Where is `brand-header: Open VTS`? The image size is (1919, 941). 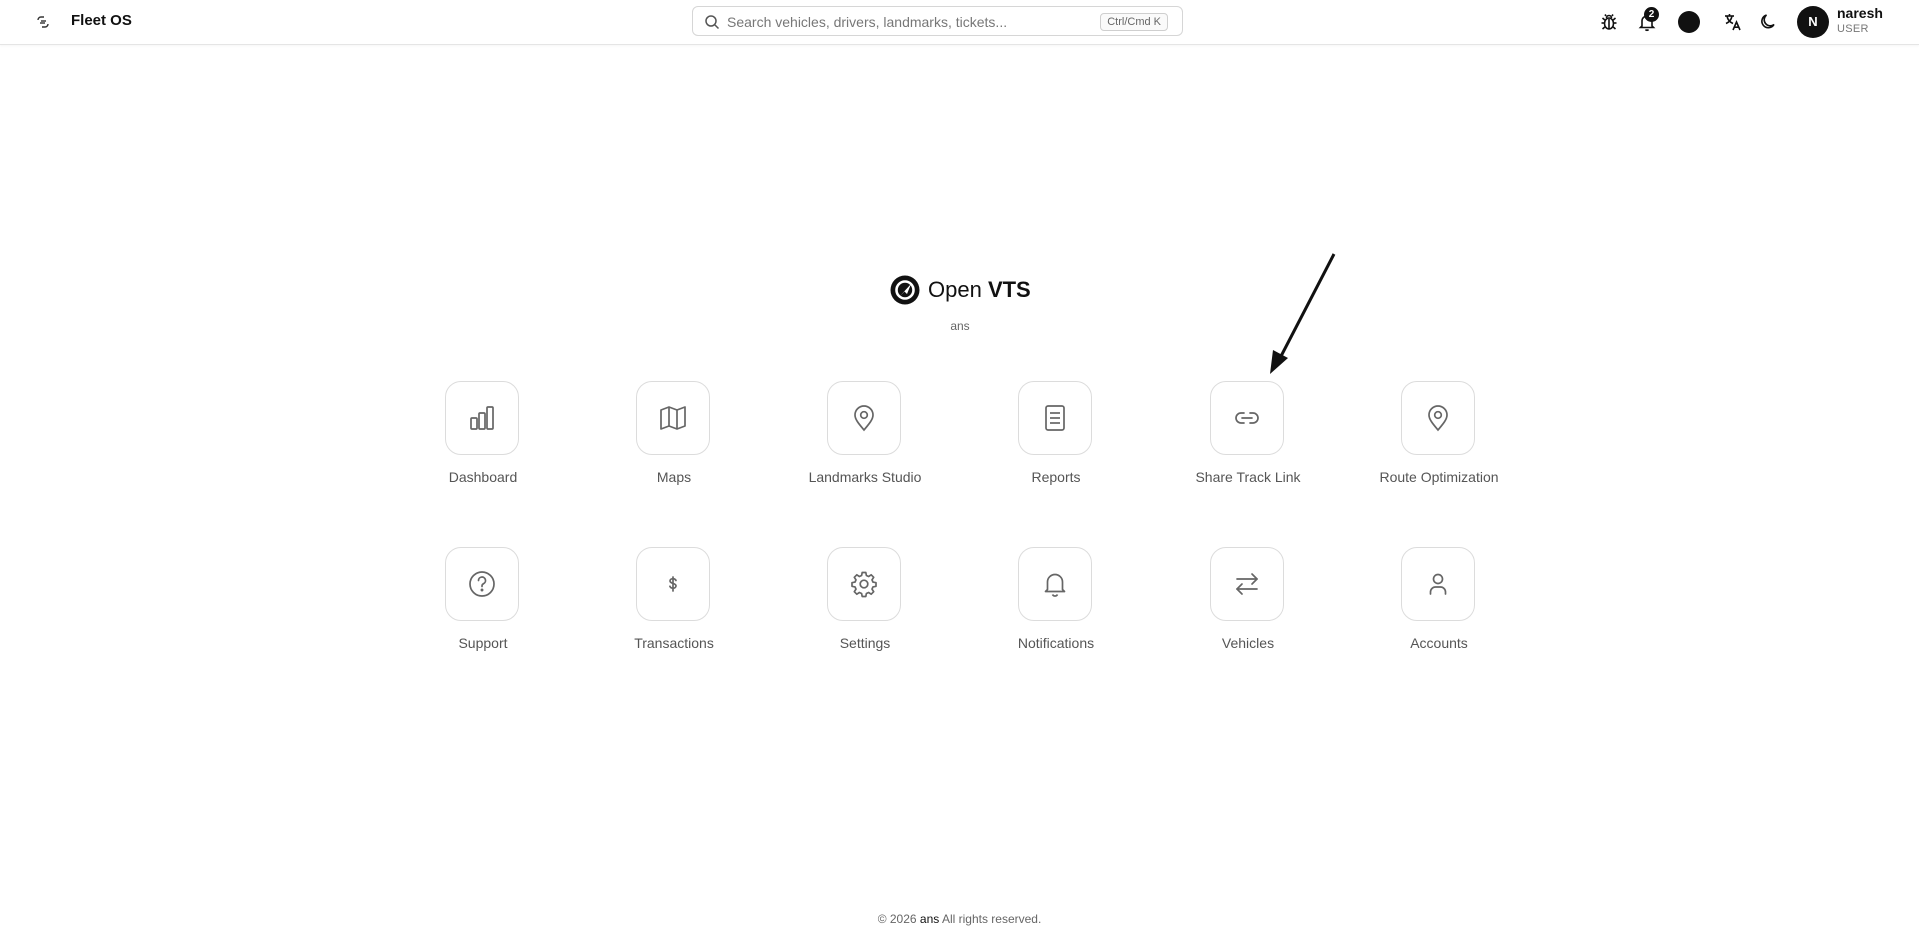 brand-header: Open VTS is located at coordinates (960, 290).